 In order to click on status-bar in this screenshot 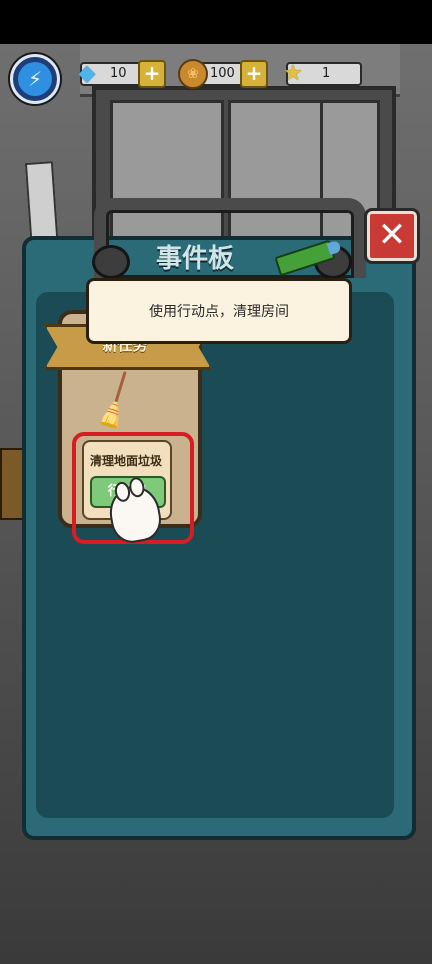, I will do `click(216, 22)`.